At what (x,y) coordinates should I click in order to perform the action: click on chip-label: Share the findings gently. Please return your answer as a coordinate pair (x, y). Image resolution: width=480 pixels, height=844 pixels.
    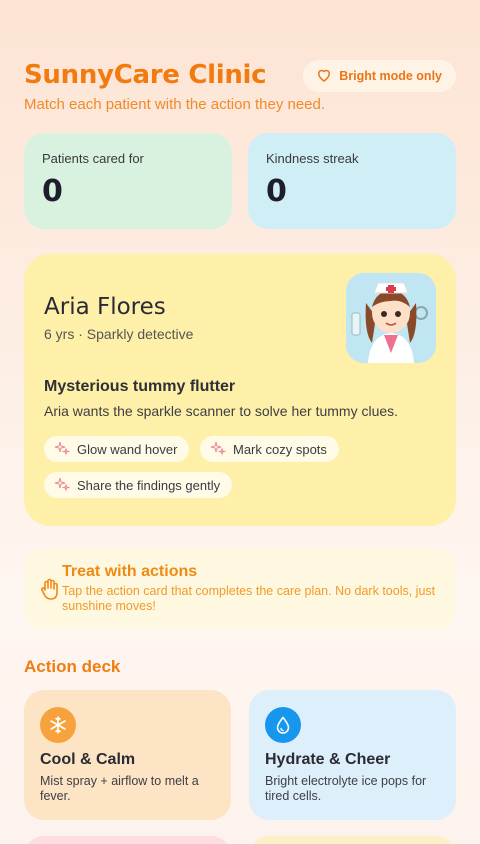
    Looking at the image, I should click on (149, 485).